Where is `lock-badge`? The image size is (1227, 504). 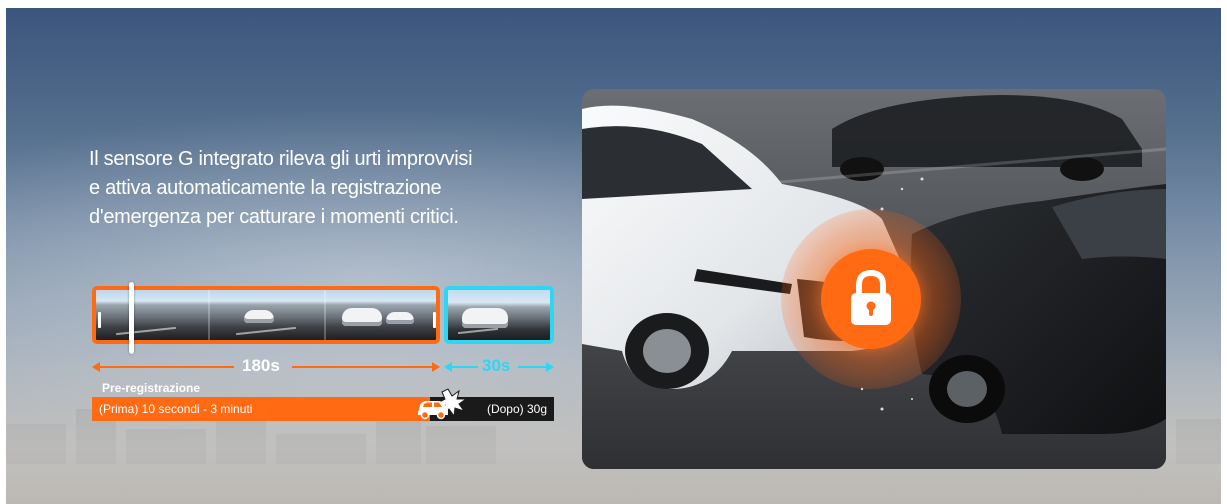 lock-badge is located at coordinates (871, 299).